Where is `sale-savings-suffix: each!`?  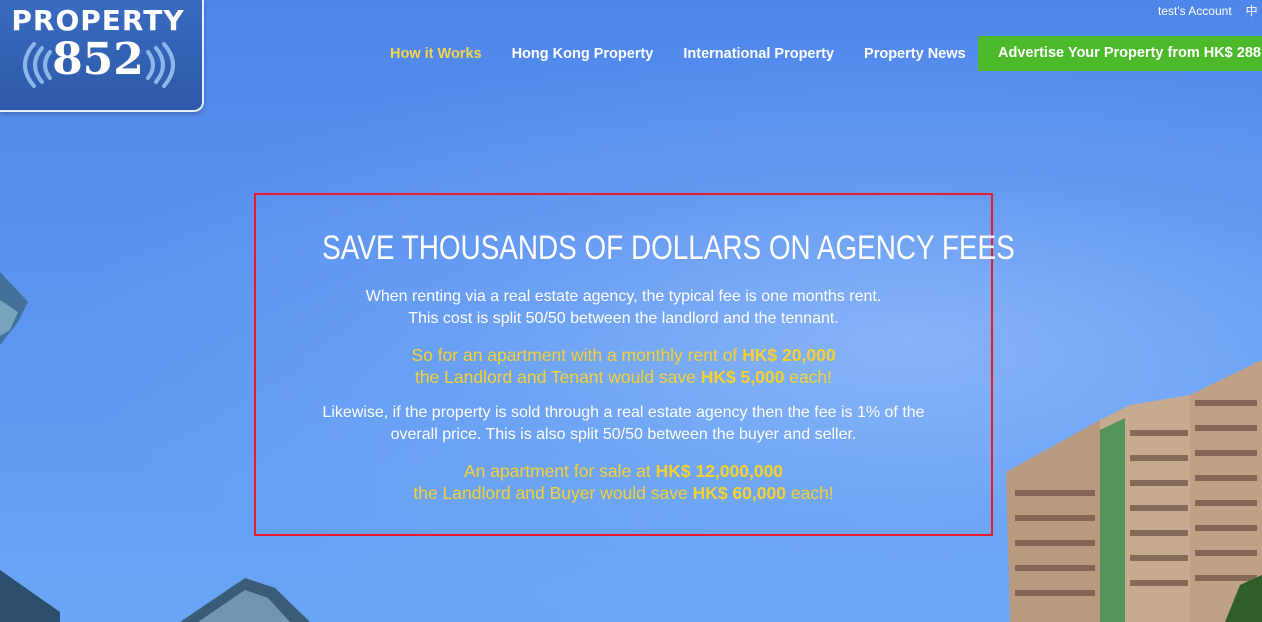
sale-savings-suffix: each! is located at coordinates (809, 493).